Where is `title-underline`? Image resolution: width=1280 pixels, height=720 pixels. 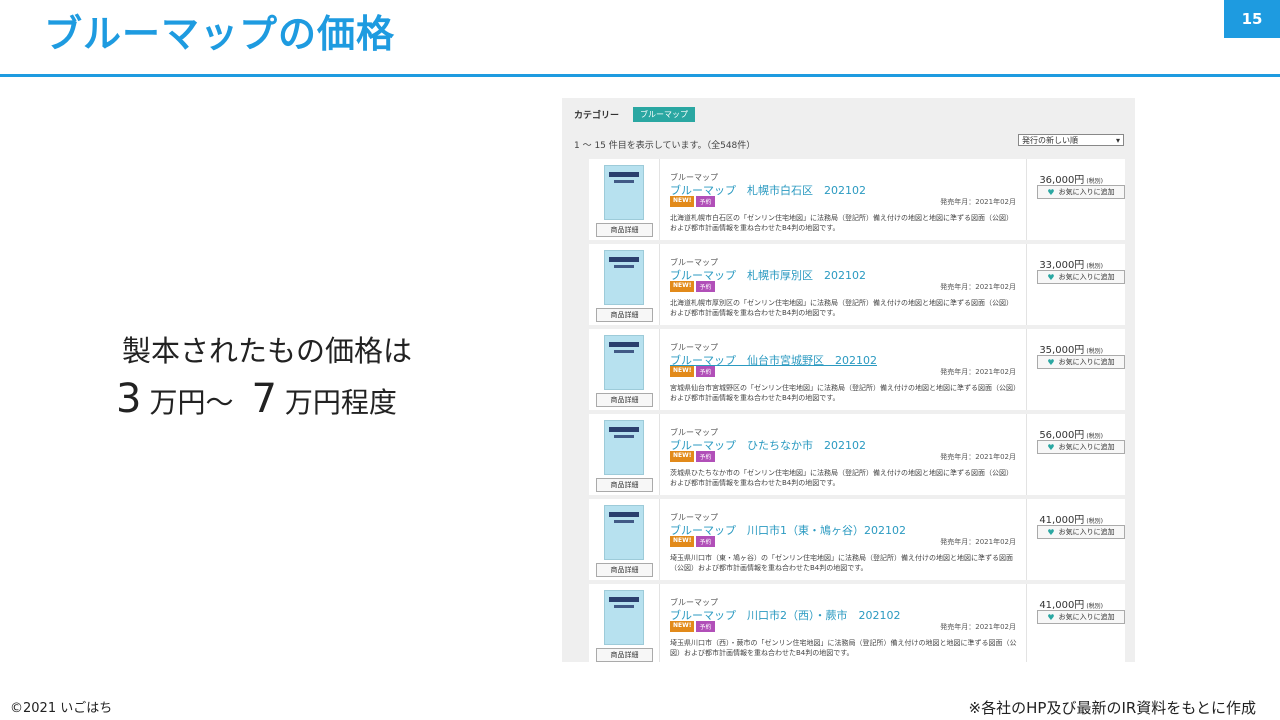
title-underline is located at coordinates (640, 75).